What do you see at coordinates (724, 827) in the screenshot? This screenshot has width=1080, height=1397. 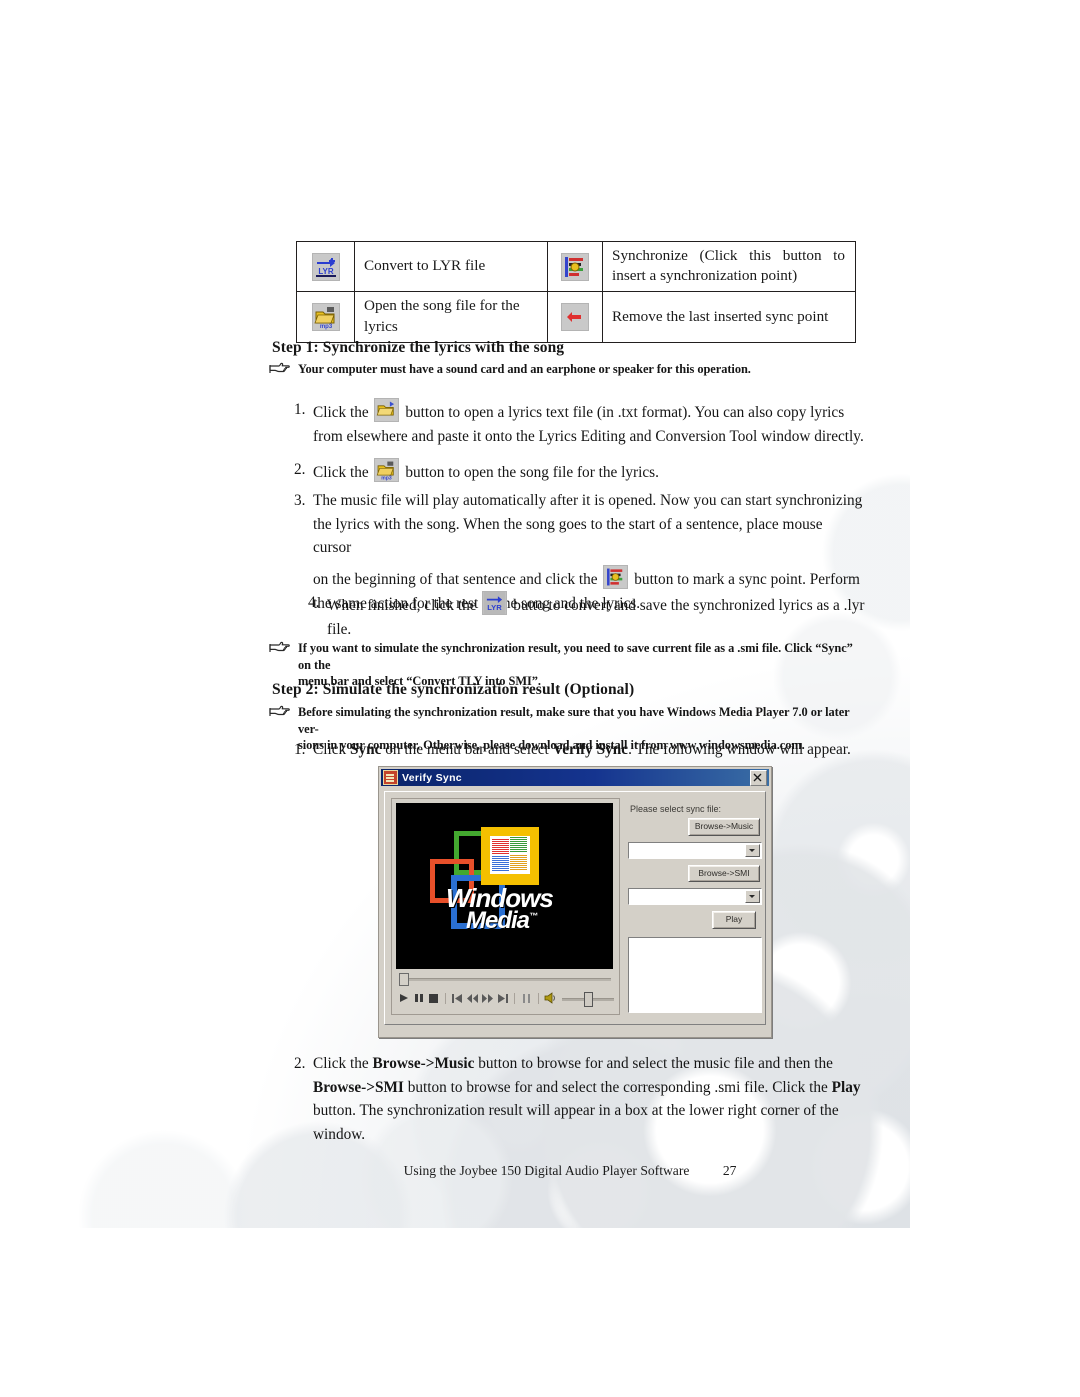 I see `browse-music-button: Browse->Music` at bounding box center [724, 827].